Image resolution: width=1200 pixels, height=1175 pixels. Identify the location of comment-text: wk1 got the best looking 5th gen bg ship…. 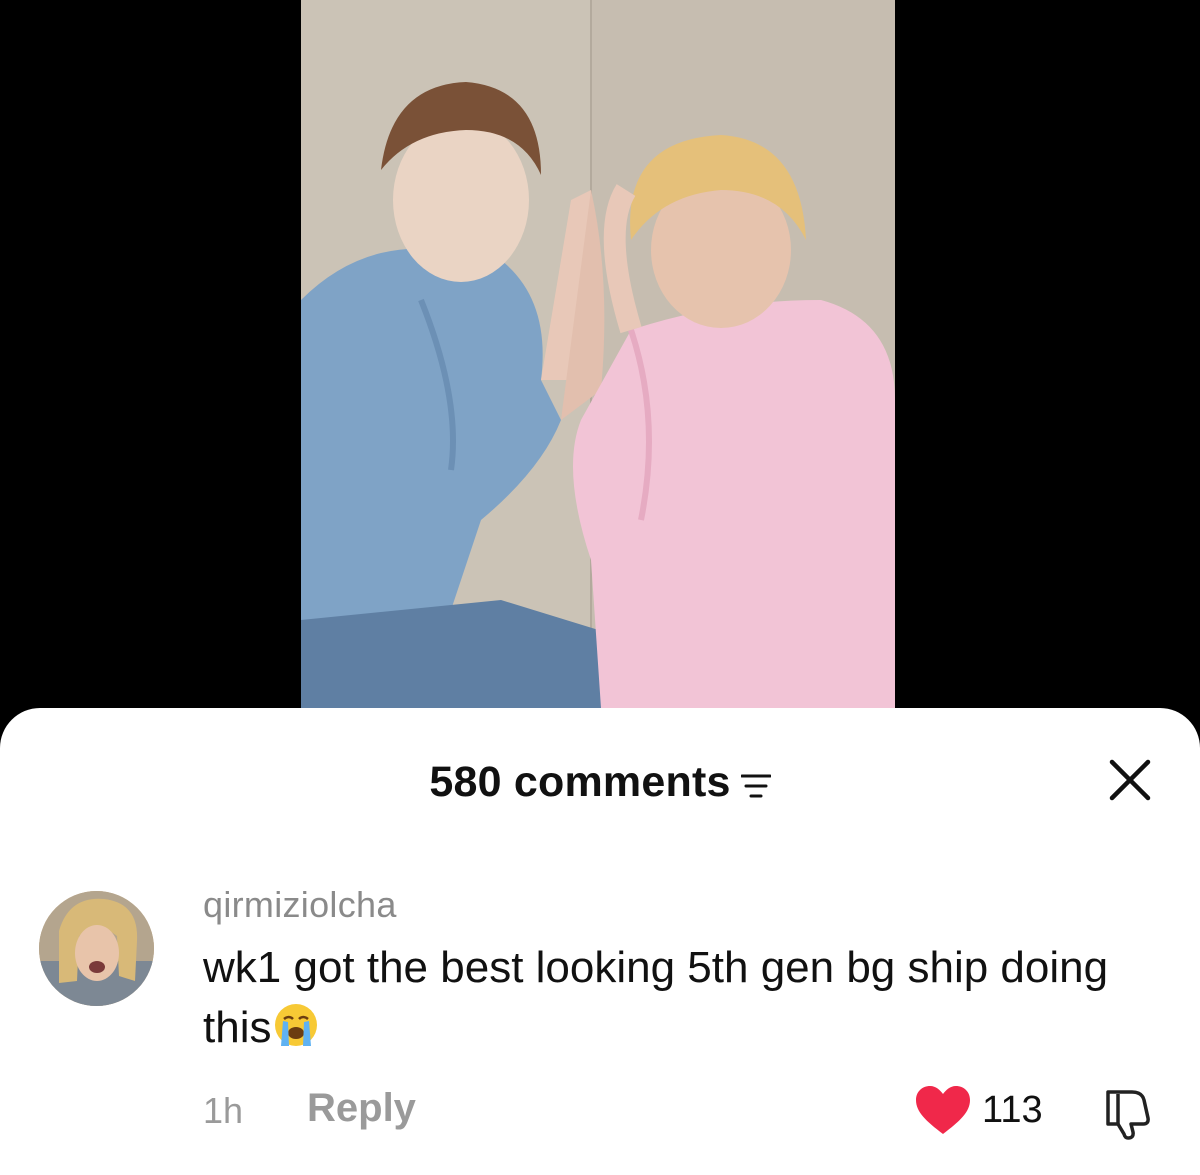
(656, 997).